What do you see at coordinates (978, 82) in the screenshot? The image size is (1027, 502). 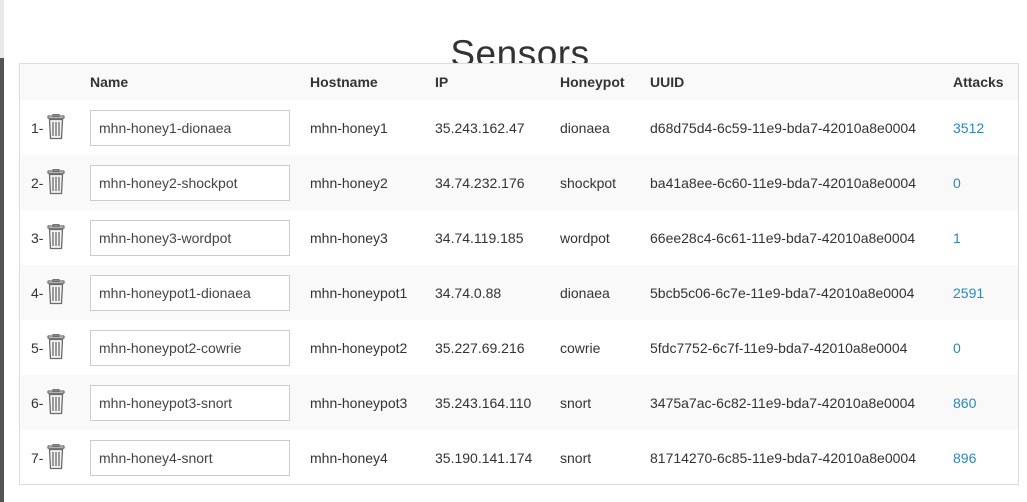 I see `header-attacks: Attacks` at bounding box center [978, 82].